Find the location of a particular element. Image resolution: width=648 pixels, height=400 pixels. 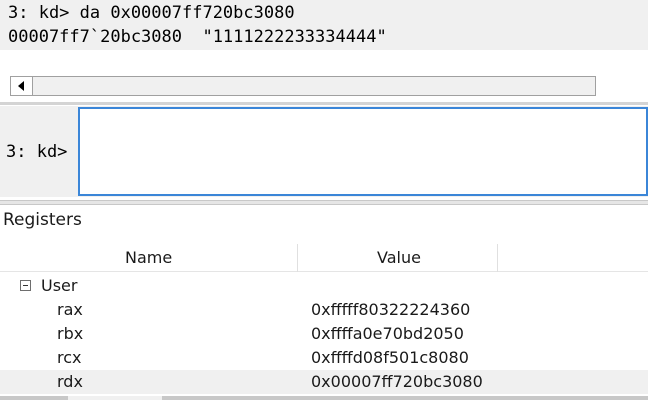

register-row: rdx 0x00007ff720bc3080 is located at coordinates (324, 382).